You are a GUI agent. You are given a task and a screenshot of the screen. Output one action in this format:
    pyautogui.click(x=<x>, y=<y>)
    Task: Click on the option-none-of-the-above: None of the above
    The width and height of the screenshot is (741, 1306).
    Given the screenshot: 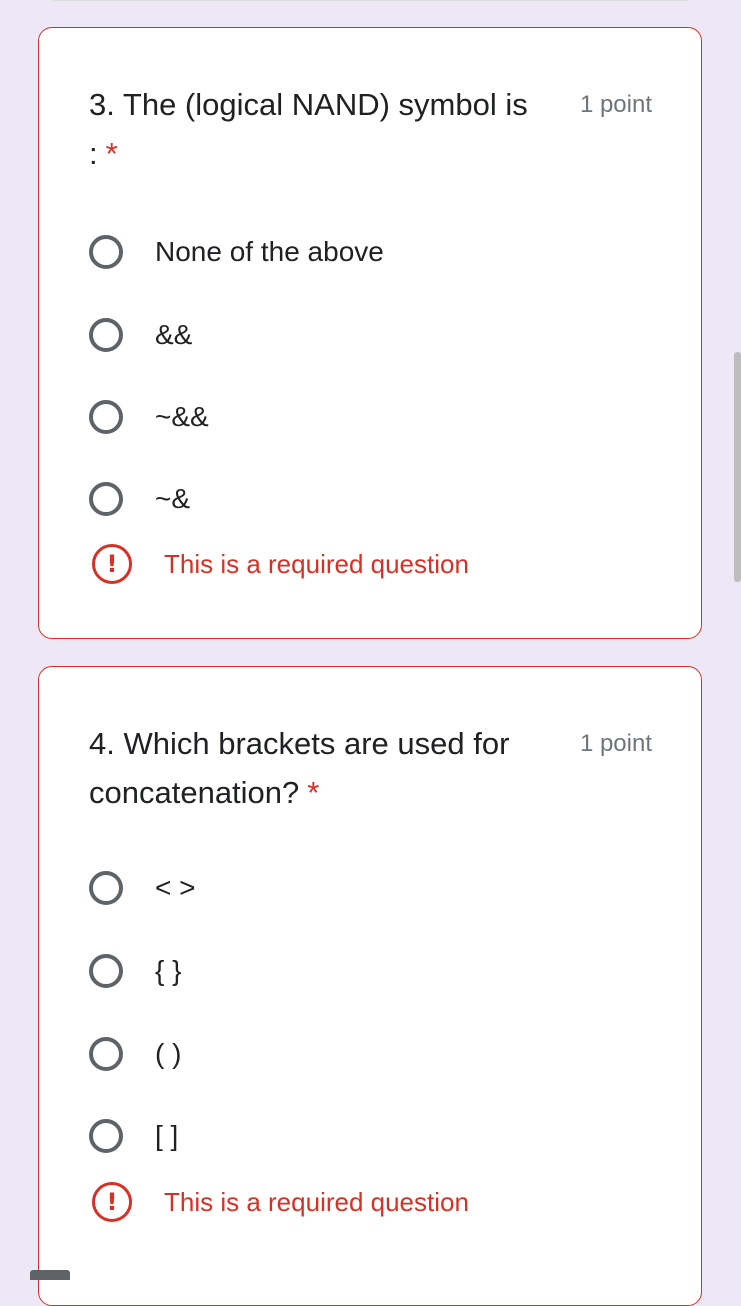 What is the action you would take?
    pyautogui.click(x=236, y=252)
    